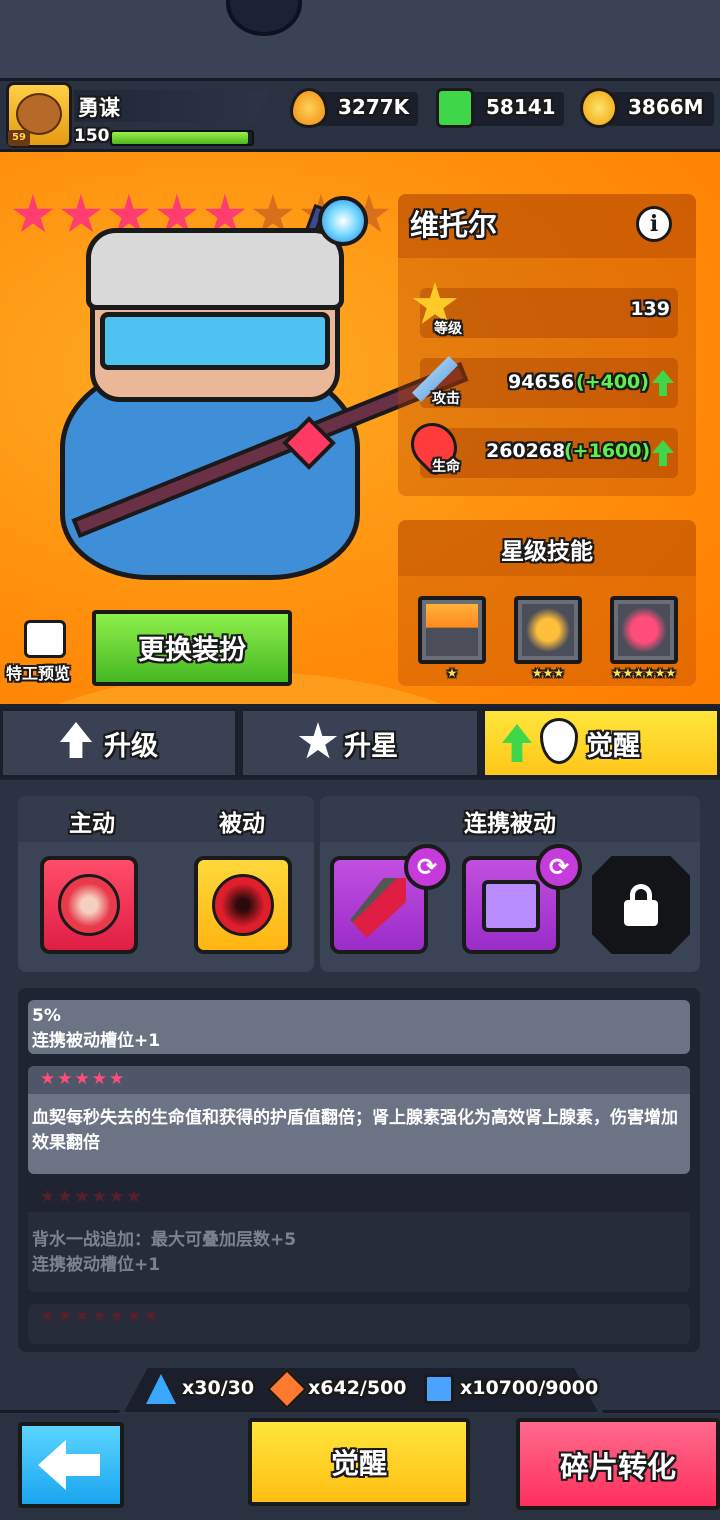  Describe the element at coordinates (521, 107) in the screenshot. I see `currency-value-gem: 58141` at that location.